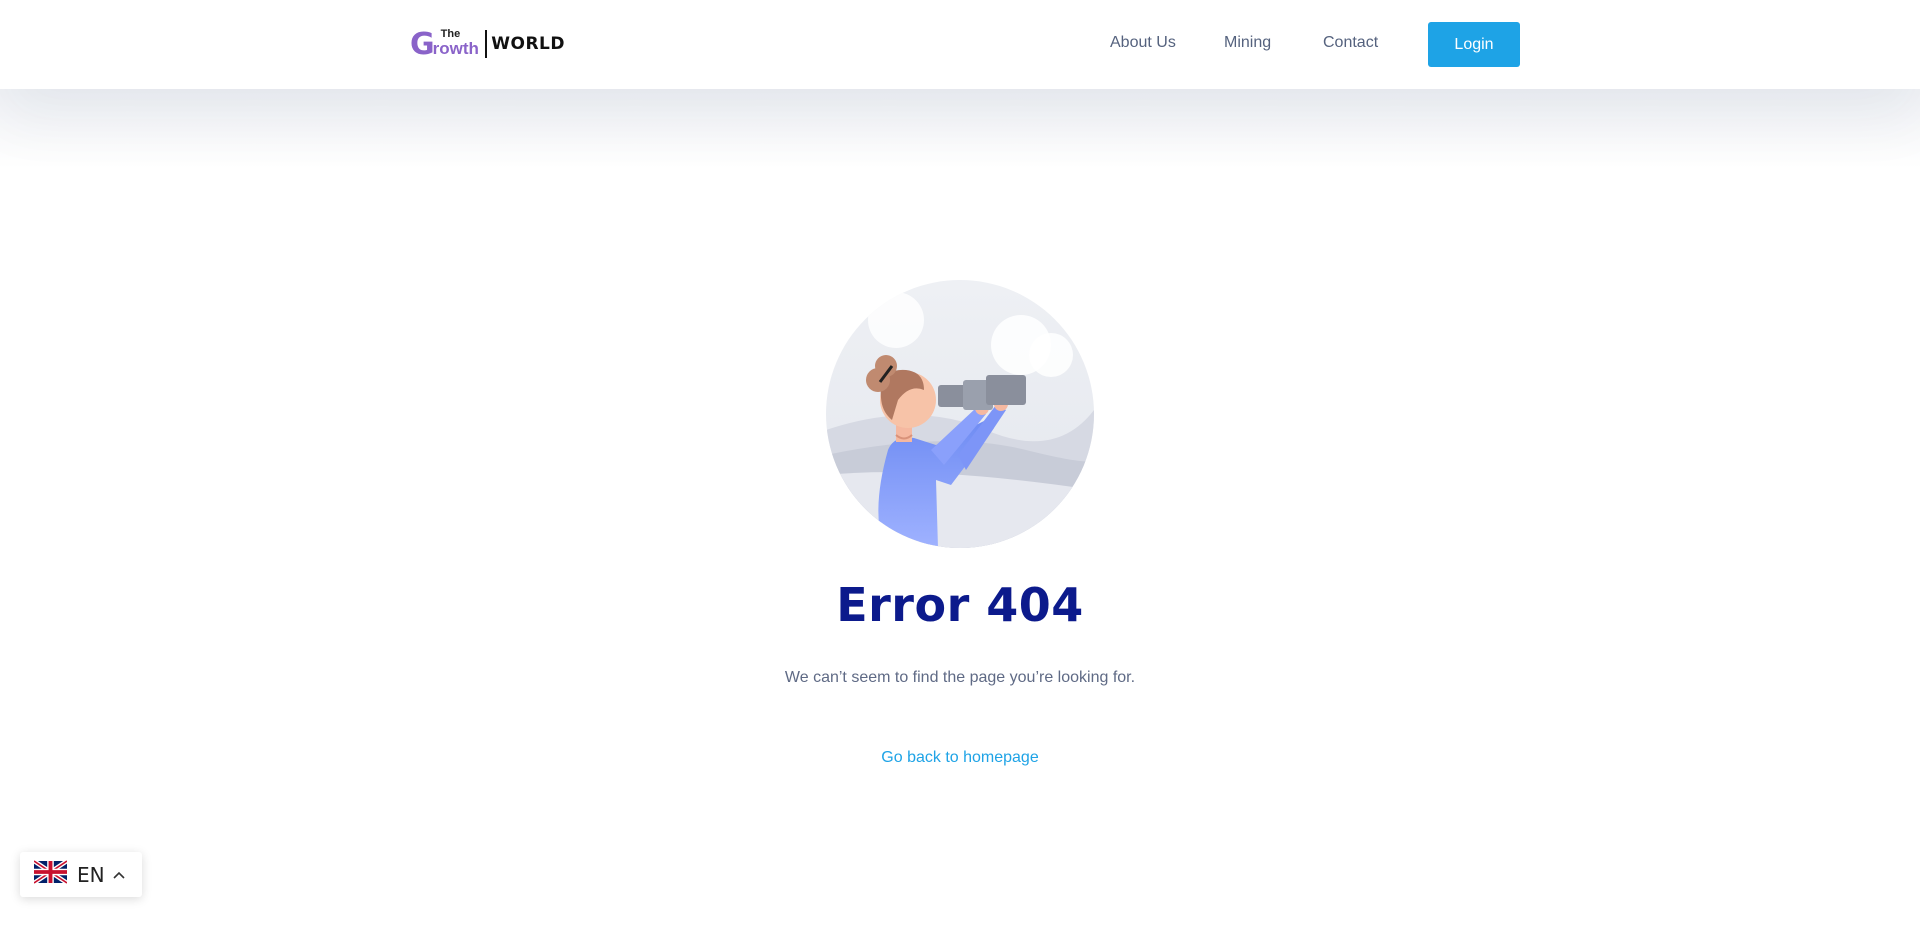  I want to click on logo-growth: rowth, so click(455, 48).